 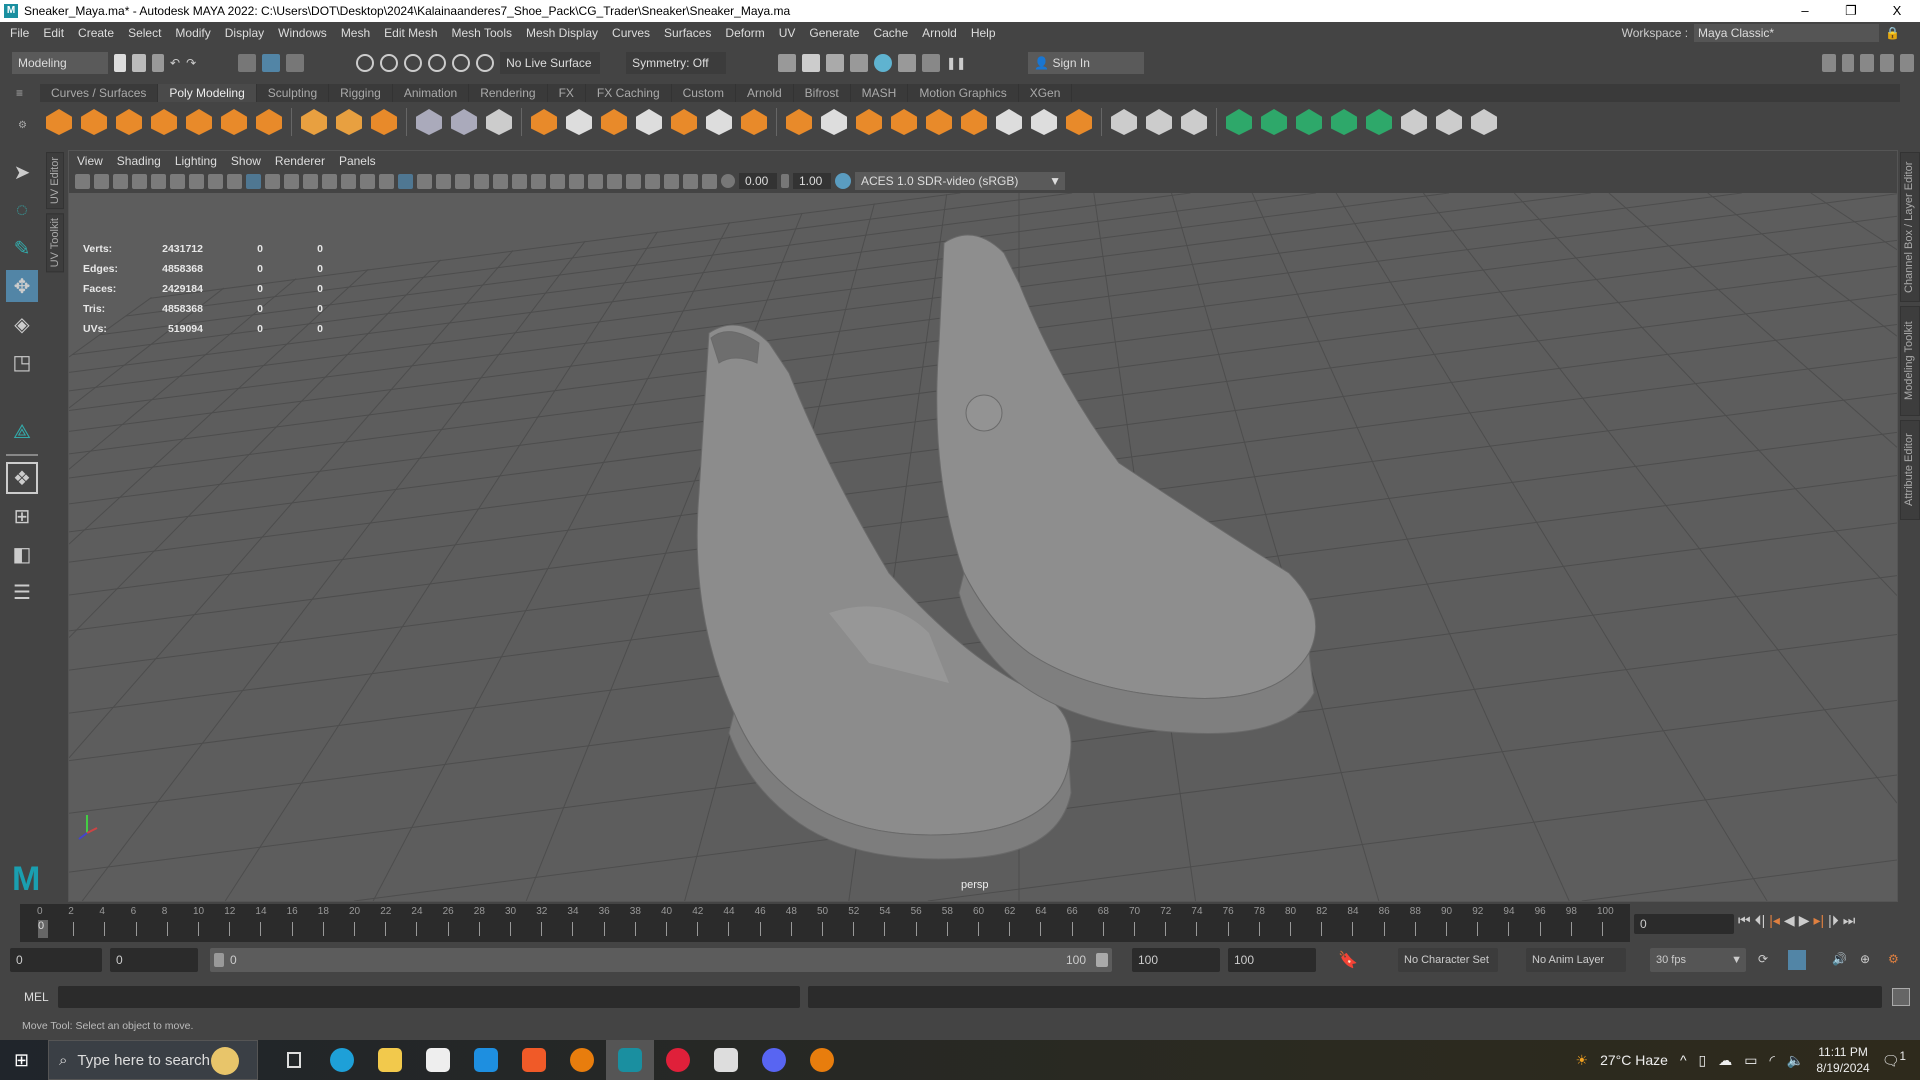 What do you see at coordinates (21, 1060) in the screenshot?
I see `windows-start-icon: ⊞` at bounding box center [21, 1060].